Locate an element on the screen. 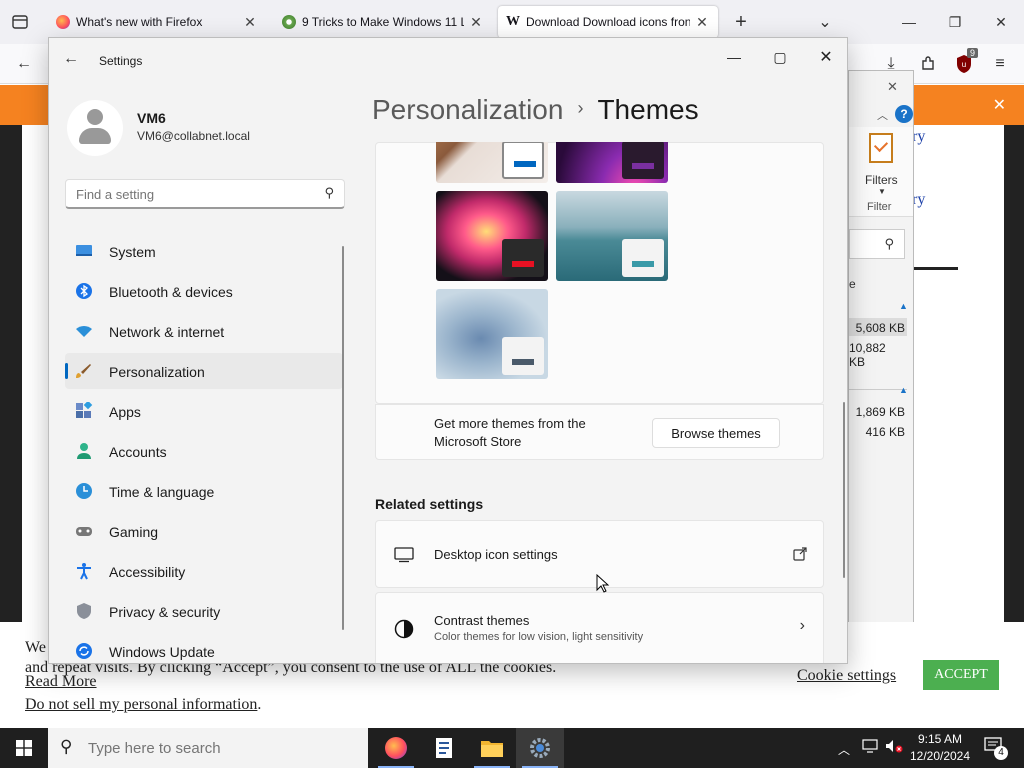  hamburger-menu-icon: ≡ is located at coordinates (1000, 64).